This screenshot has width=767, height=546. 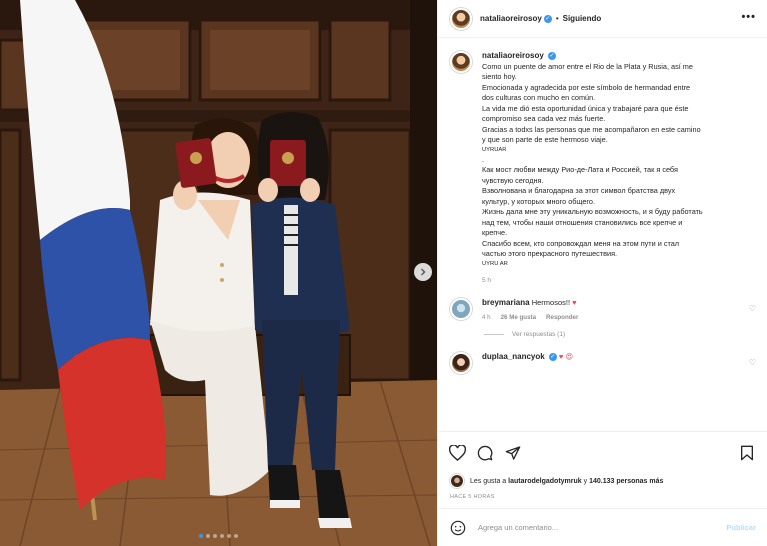 What do you see at coordinates (506, 302) in the screenshot?
I see `comment-username: breymariana` at bounding box center [506, 302].